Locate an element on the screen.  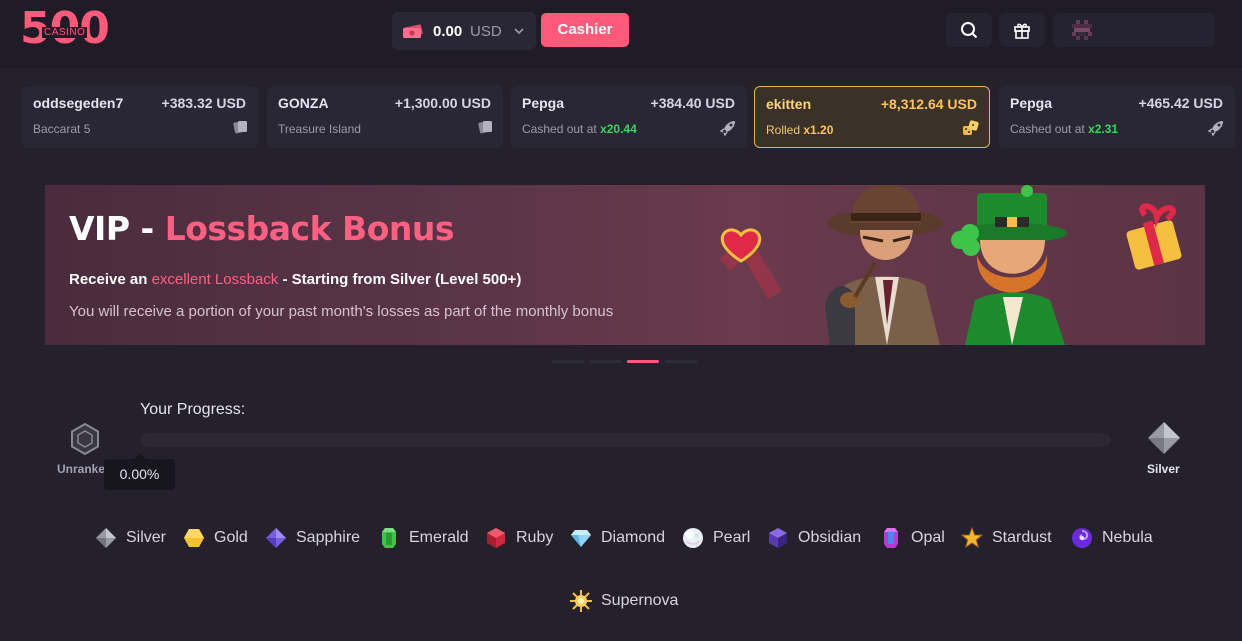
search-icon is located at coordinates (969, 30).